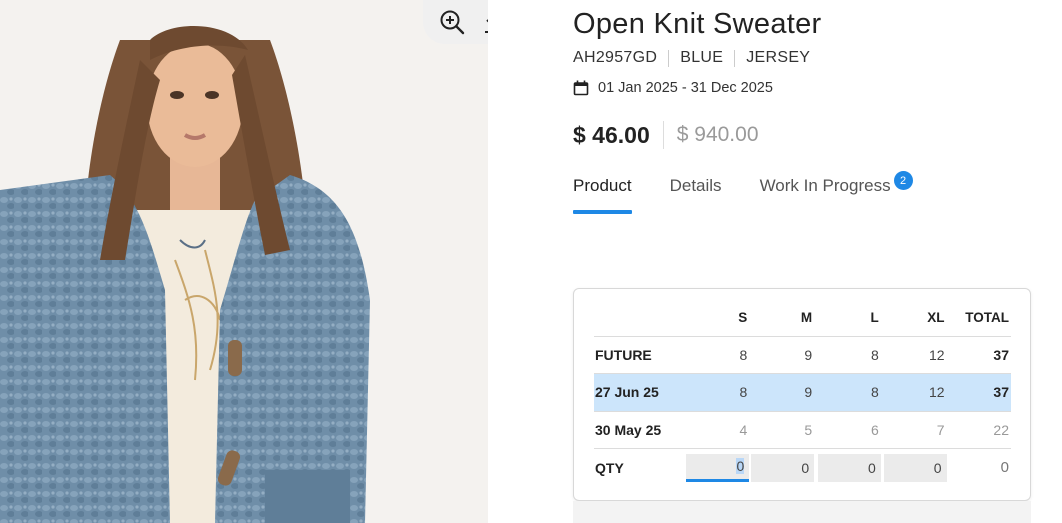 This screenshot has height=523, width=1062. I want to click on qty-input-xl: 0, so click(915, 467).